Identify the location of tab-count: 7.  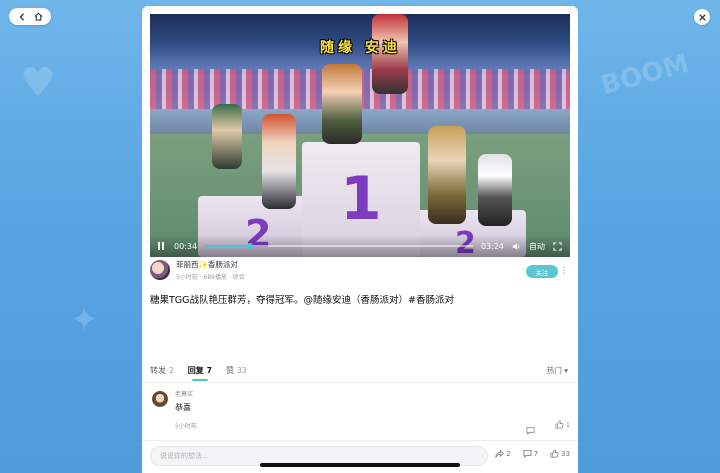
(209, 370).